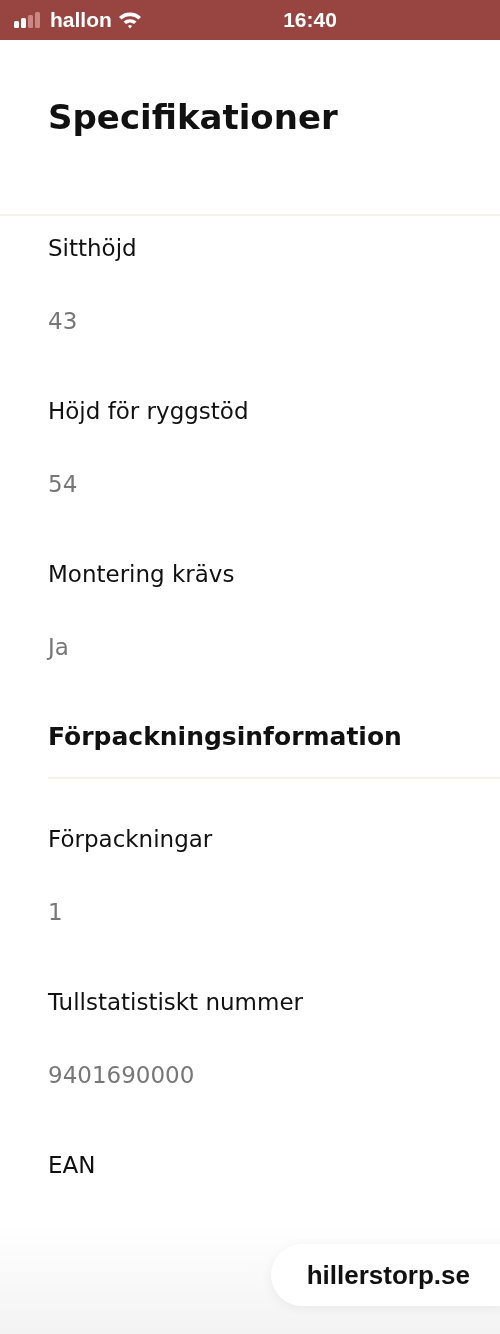 This screenshot has width=500, height=1334. Describe the element at coordinates (56, 912) in the screenshot. I see `spec-value: 1` at that location.